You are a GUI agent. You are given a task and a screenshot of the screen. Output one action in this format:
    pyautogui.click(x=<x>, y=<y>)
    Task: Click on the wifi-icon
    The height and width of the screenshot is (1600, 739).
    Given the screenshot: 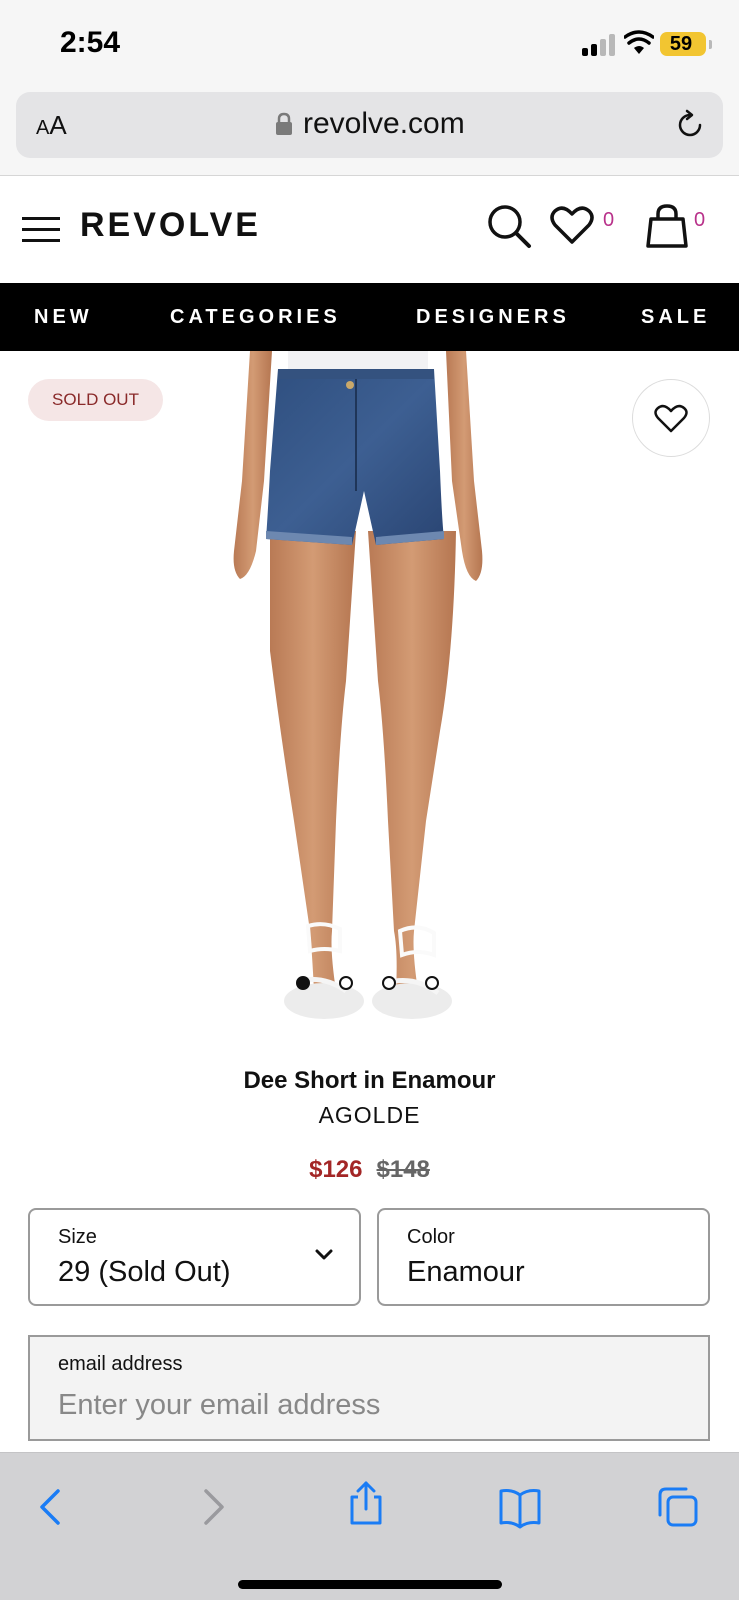 What is the action you would take?
    pyautogui.click(x=639, y=42)
    